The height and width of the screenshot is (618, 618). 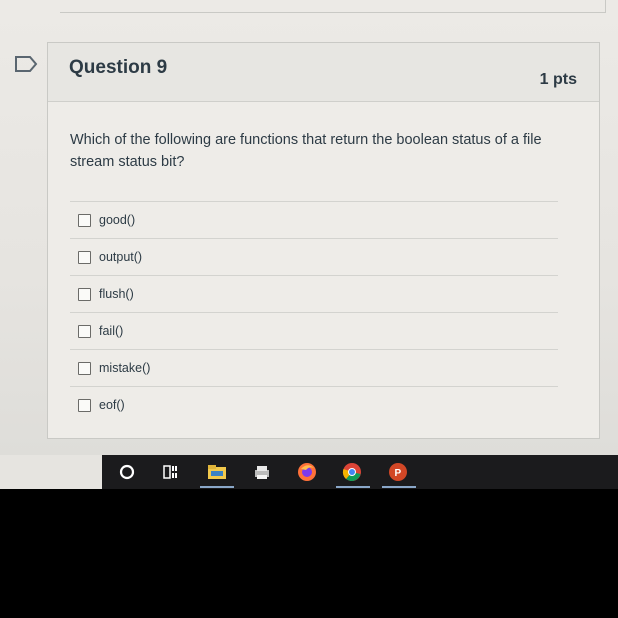 I want to click on taskbar: P, so click(x=360, y=472).